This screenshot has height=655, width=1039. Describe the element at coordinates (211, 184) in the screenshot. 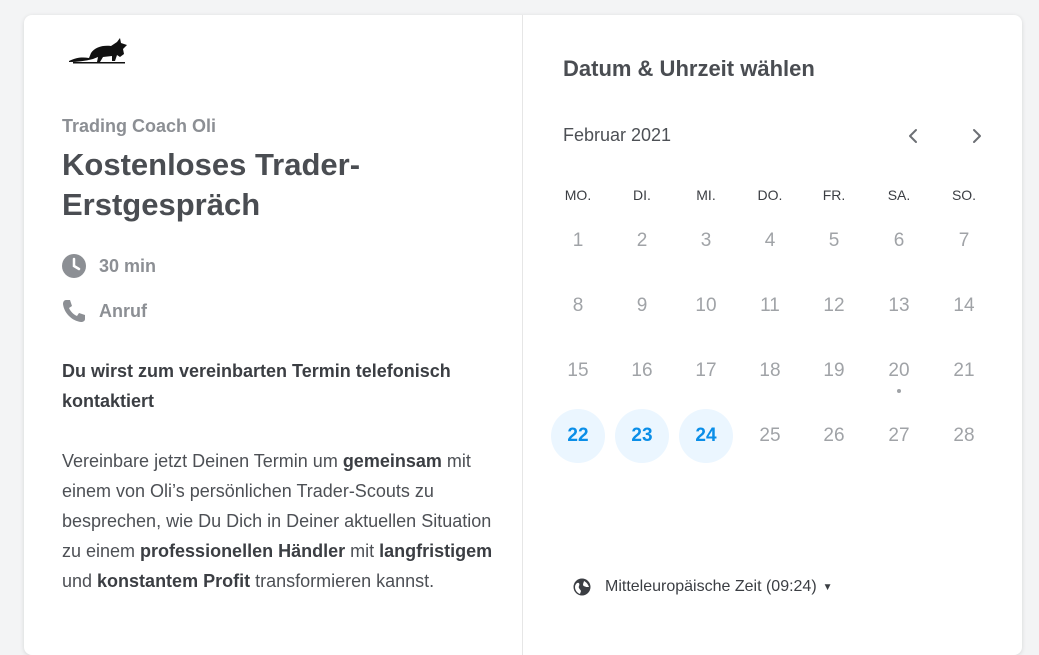

I see `event-title: Kostenloses Trader-Erstgespräch` at that location.